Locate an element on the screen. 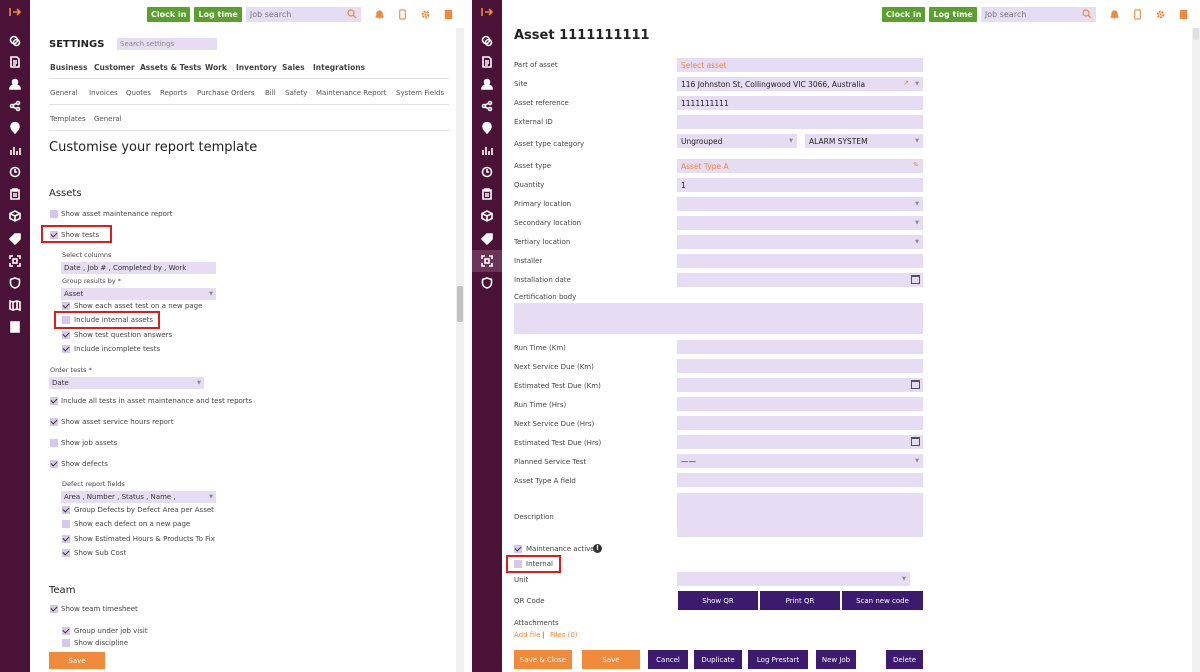 Image resolution: width=1200 pixels, height=672 pixels. show-asset-maintenance-checkbox is located at coordinates (54, 214).